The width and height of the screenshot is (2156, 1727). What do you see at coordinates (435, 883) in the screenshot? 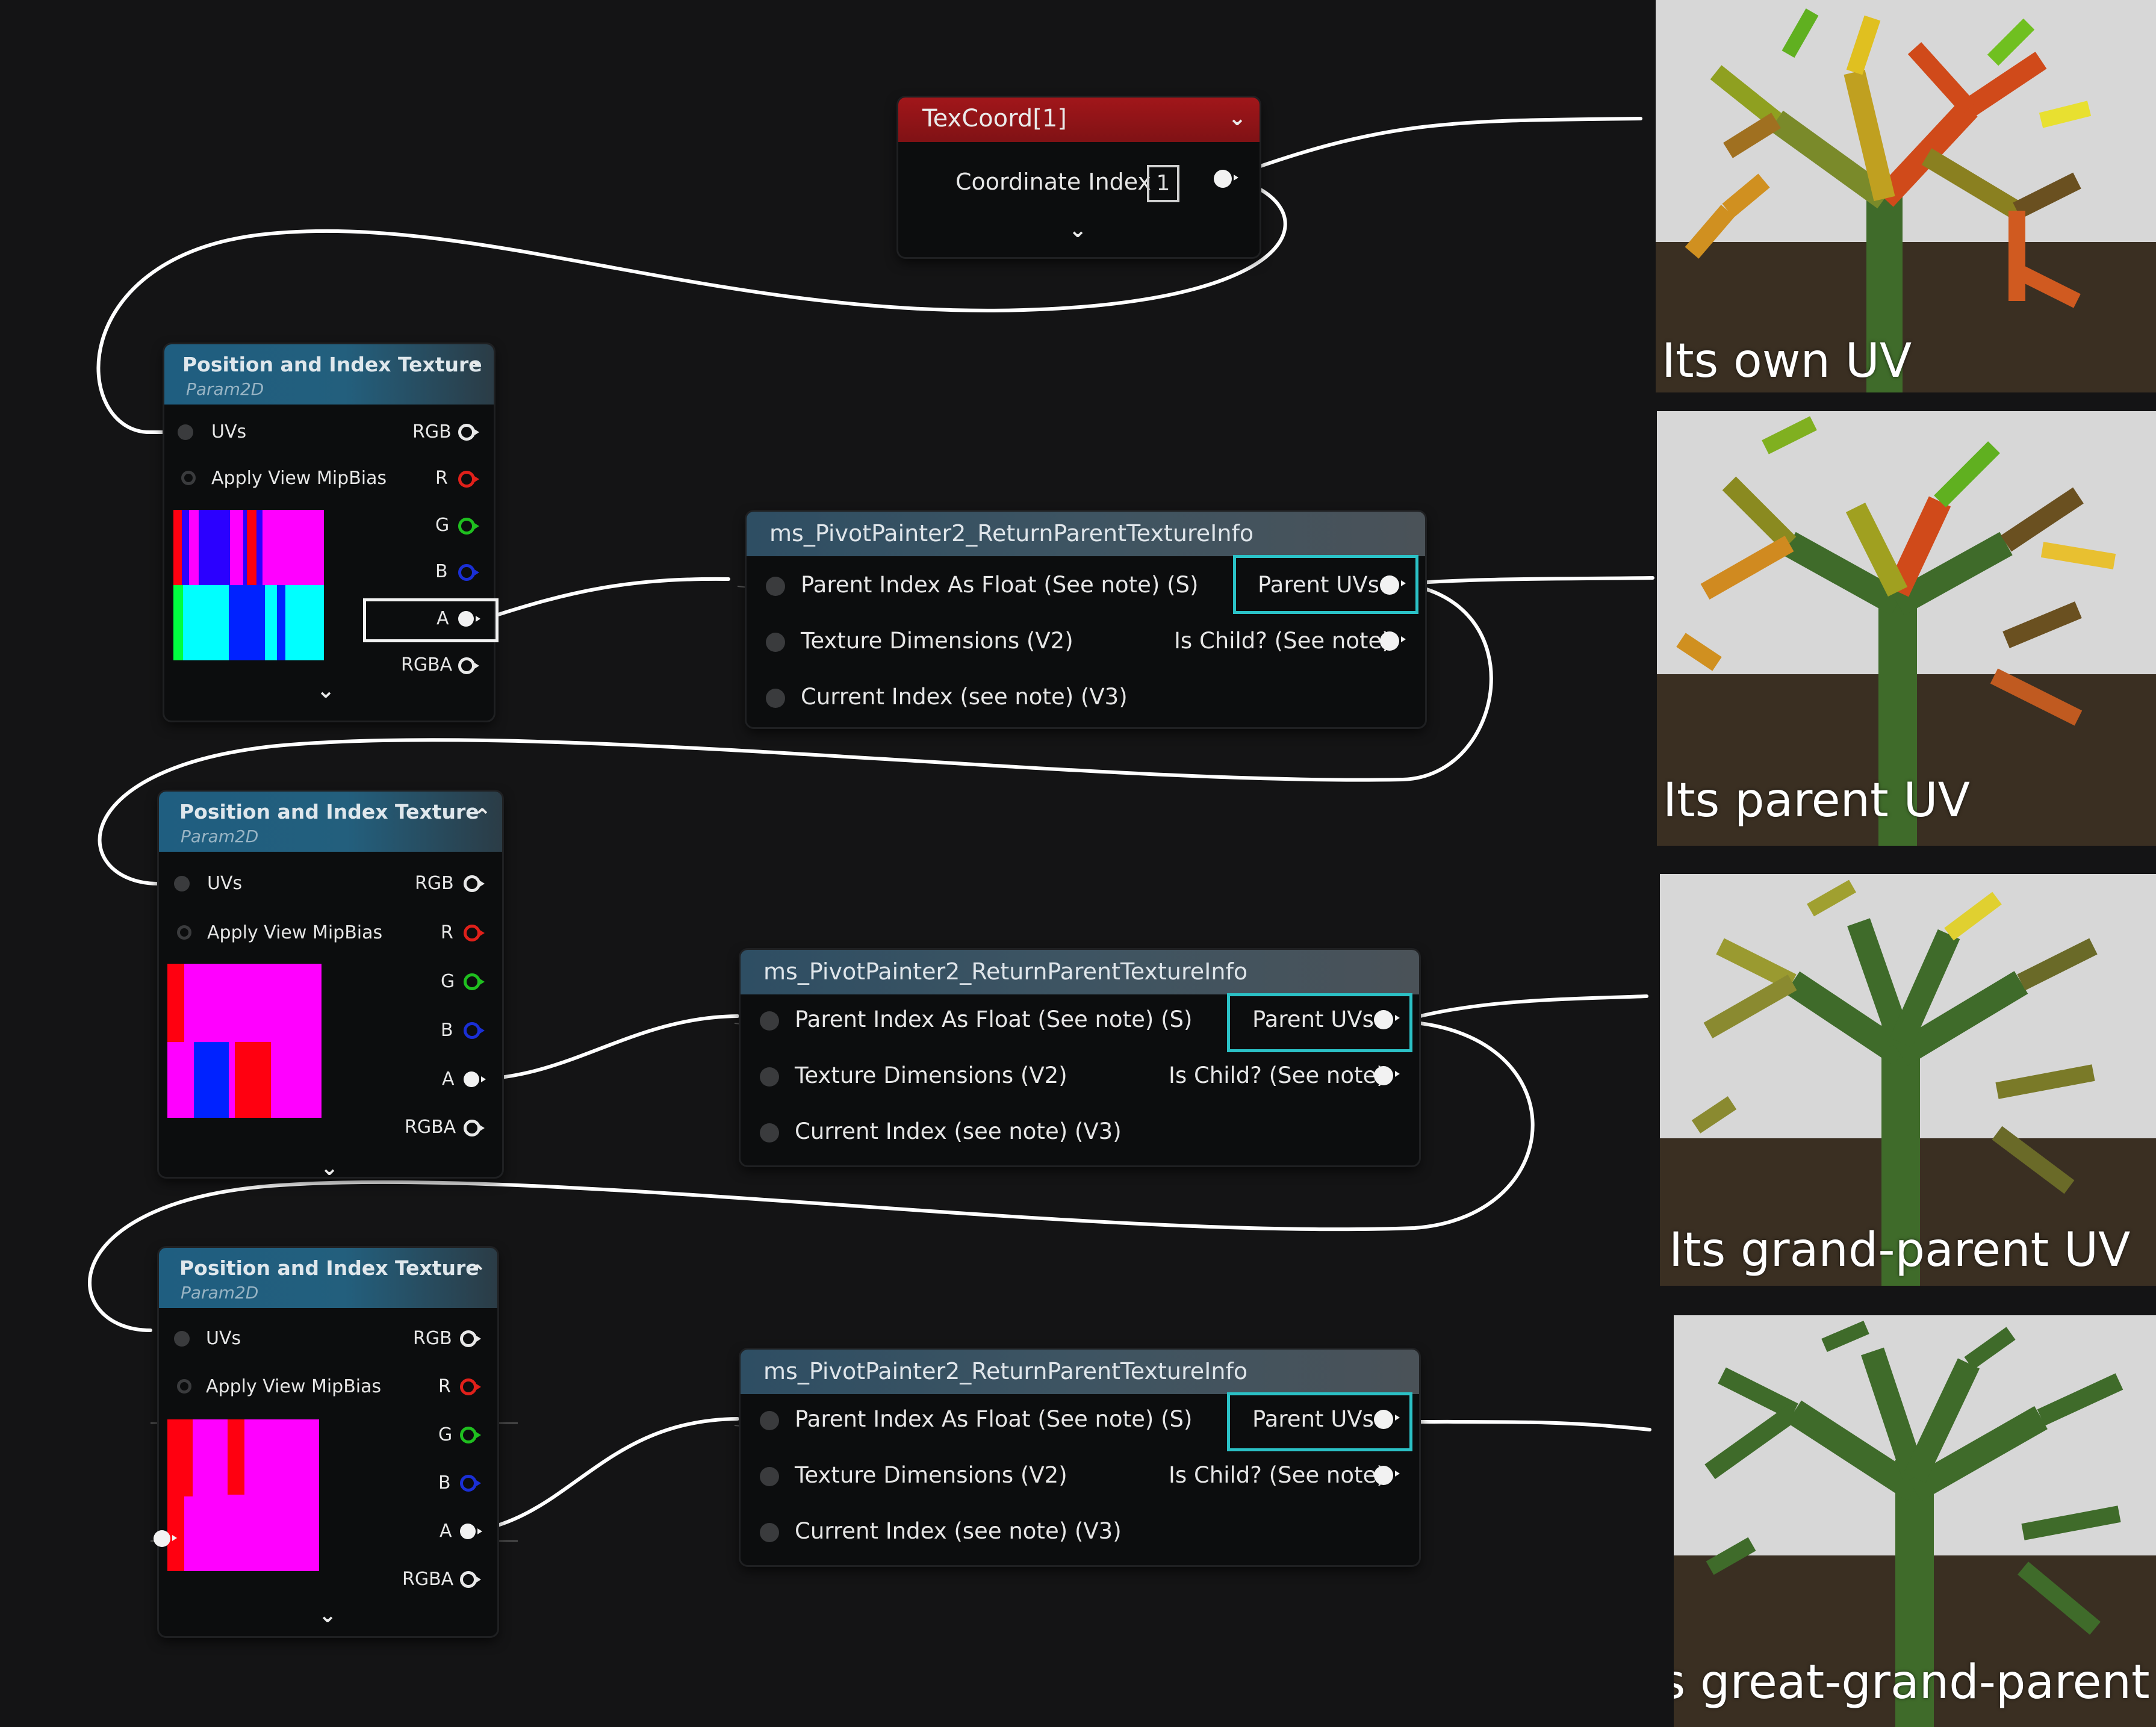
I see `rgb-label: RGB` at bounding box center [435, 883].